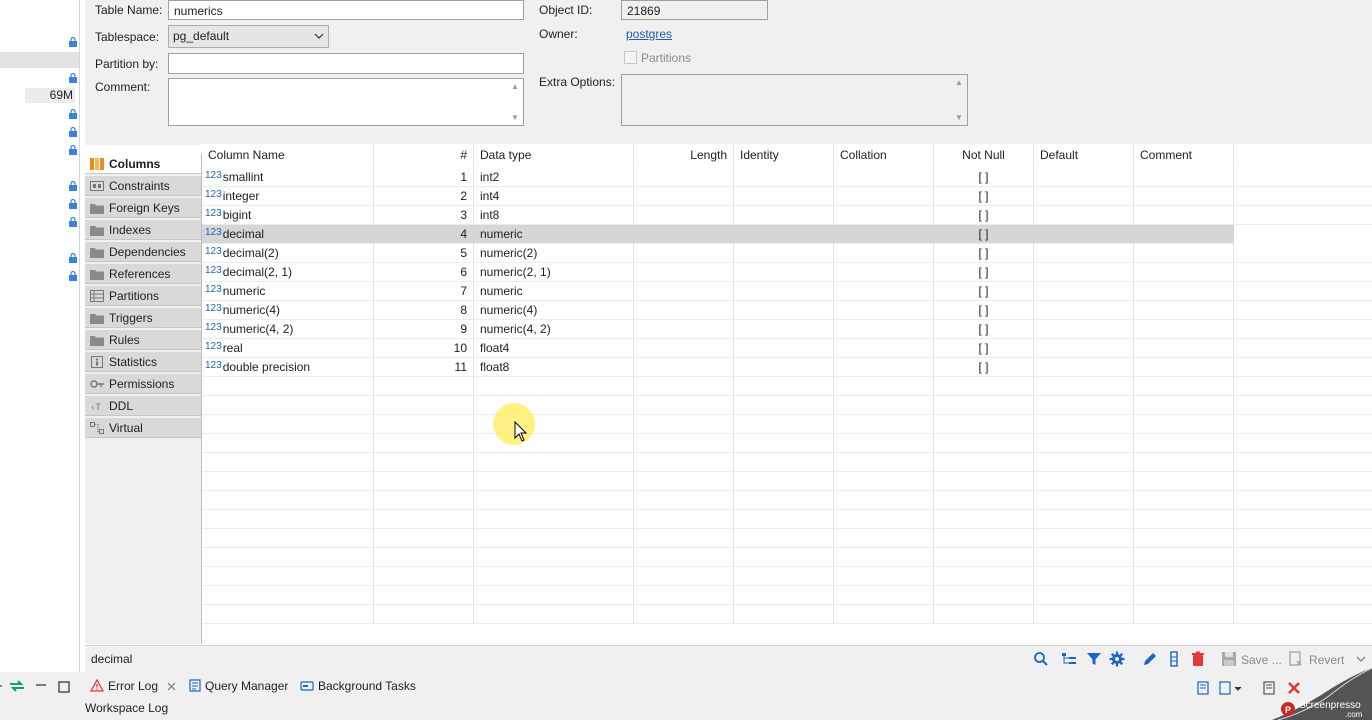 This screenshot has width=1372, height=720. I want to click on cell-num: 5, so click(424, 253).